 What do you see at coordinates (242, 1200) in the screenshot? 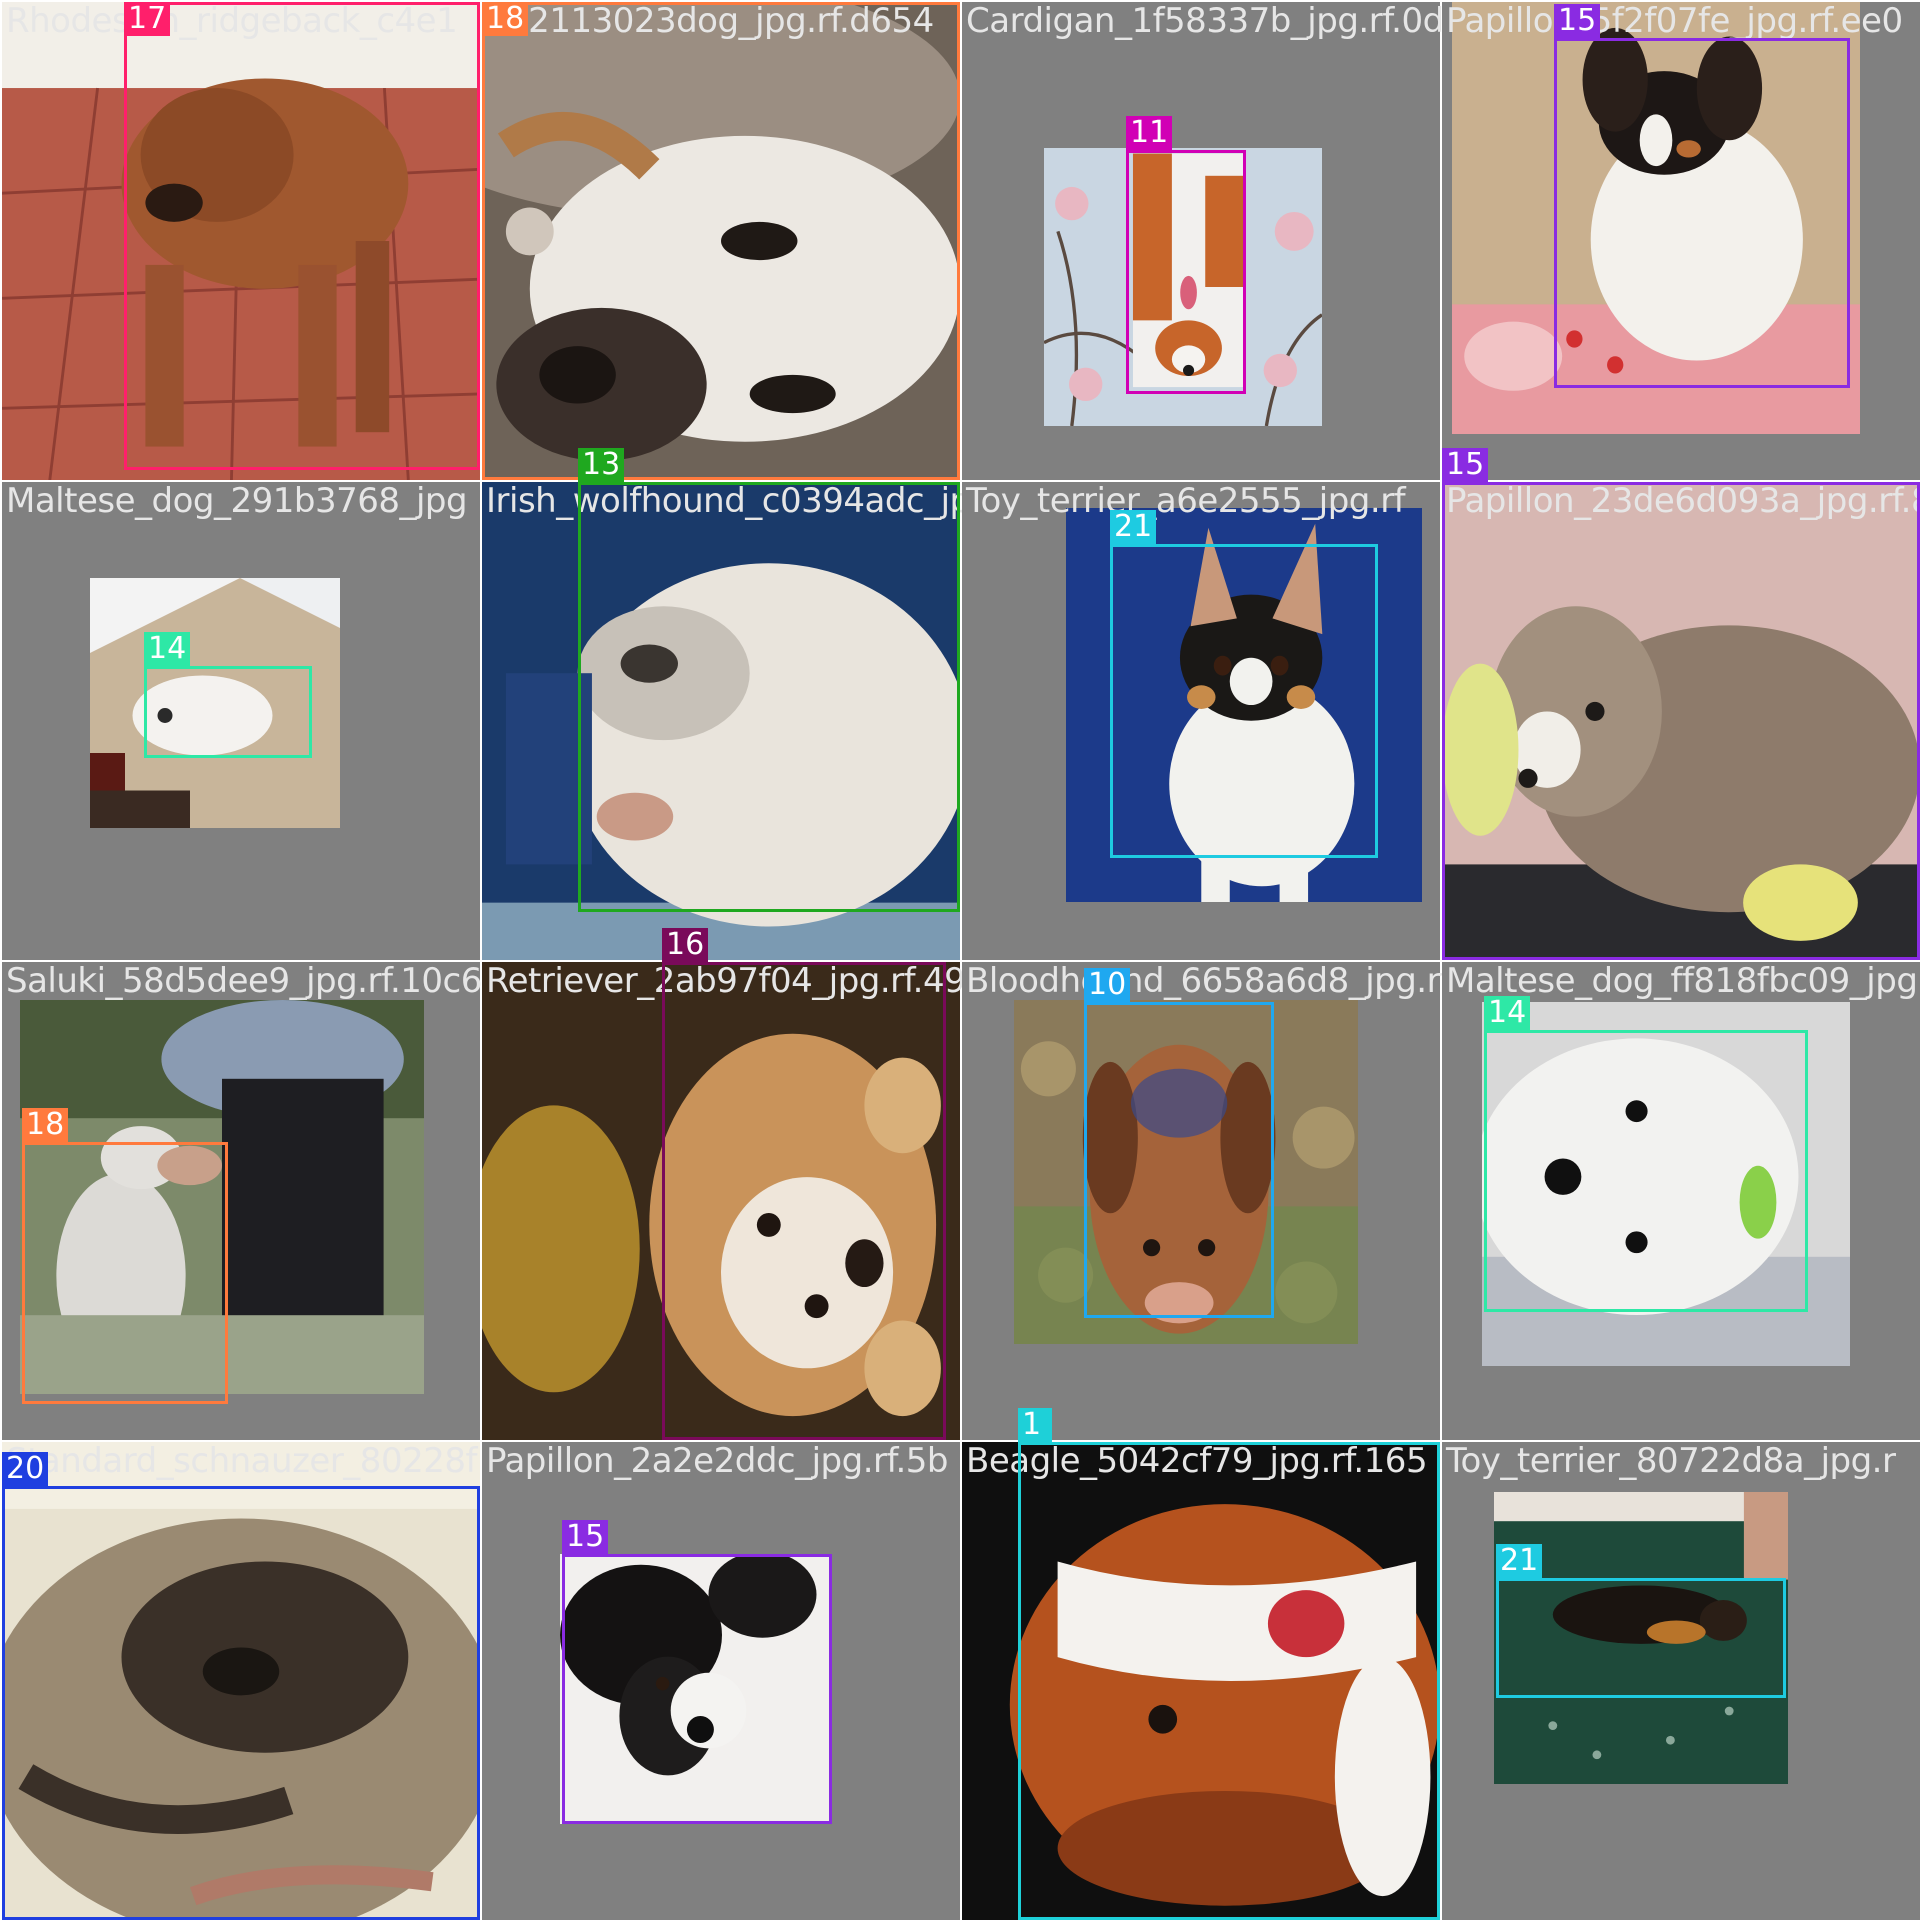
I see `tile-9: Saluki_58d5dee9_jpg.rf.10c6 18` at bounding box center [242, 1200].